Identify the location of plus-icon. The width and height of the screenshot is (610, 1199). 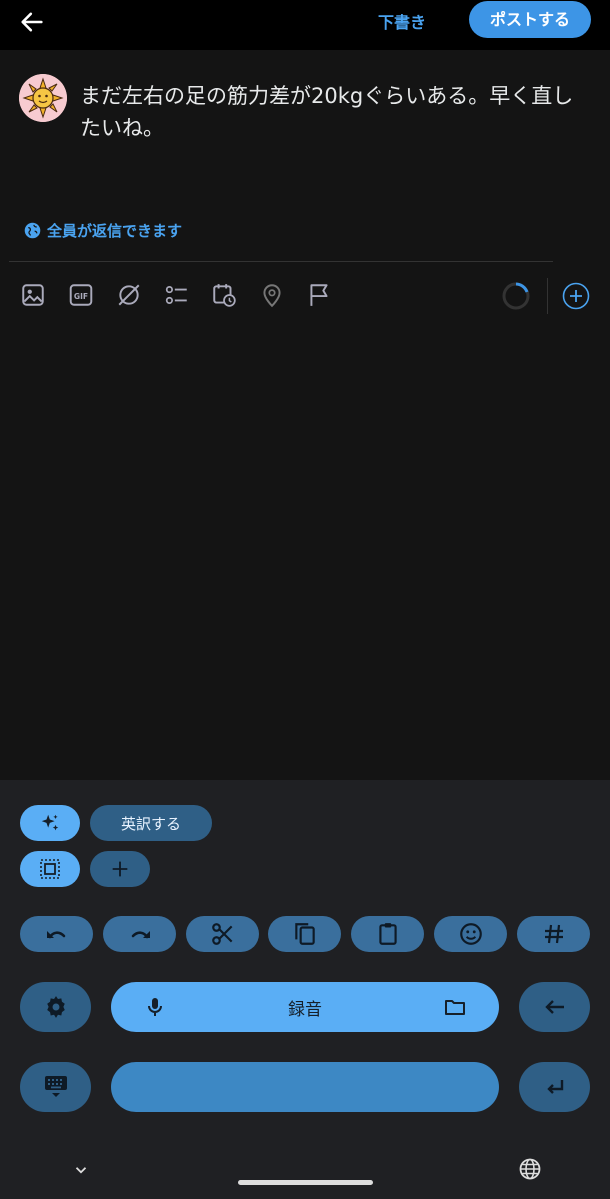
(120, 869).